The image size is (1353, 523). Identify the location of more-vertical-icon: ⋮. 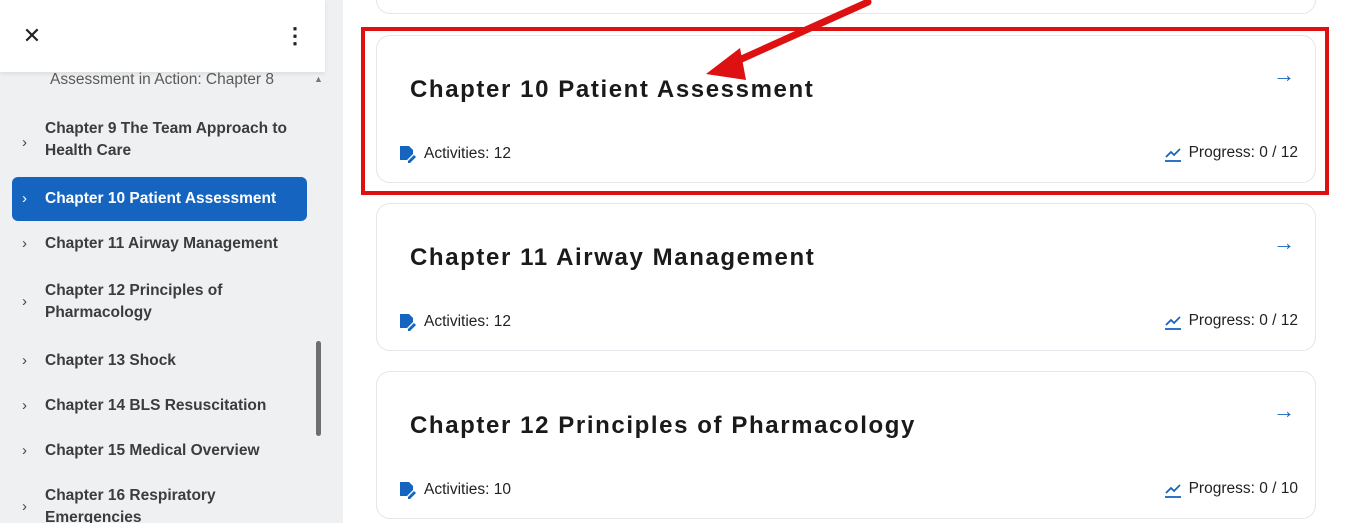
(295, 36).